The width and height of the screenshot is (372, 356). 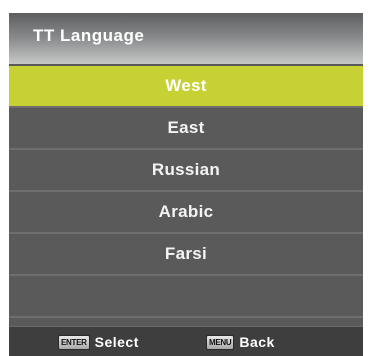 I want to click on back-hint: MENU Back, so click(x=240, y=342).